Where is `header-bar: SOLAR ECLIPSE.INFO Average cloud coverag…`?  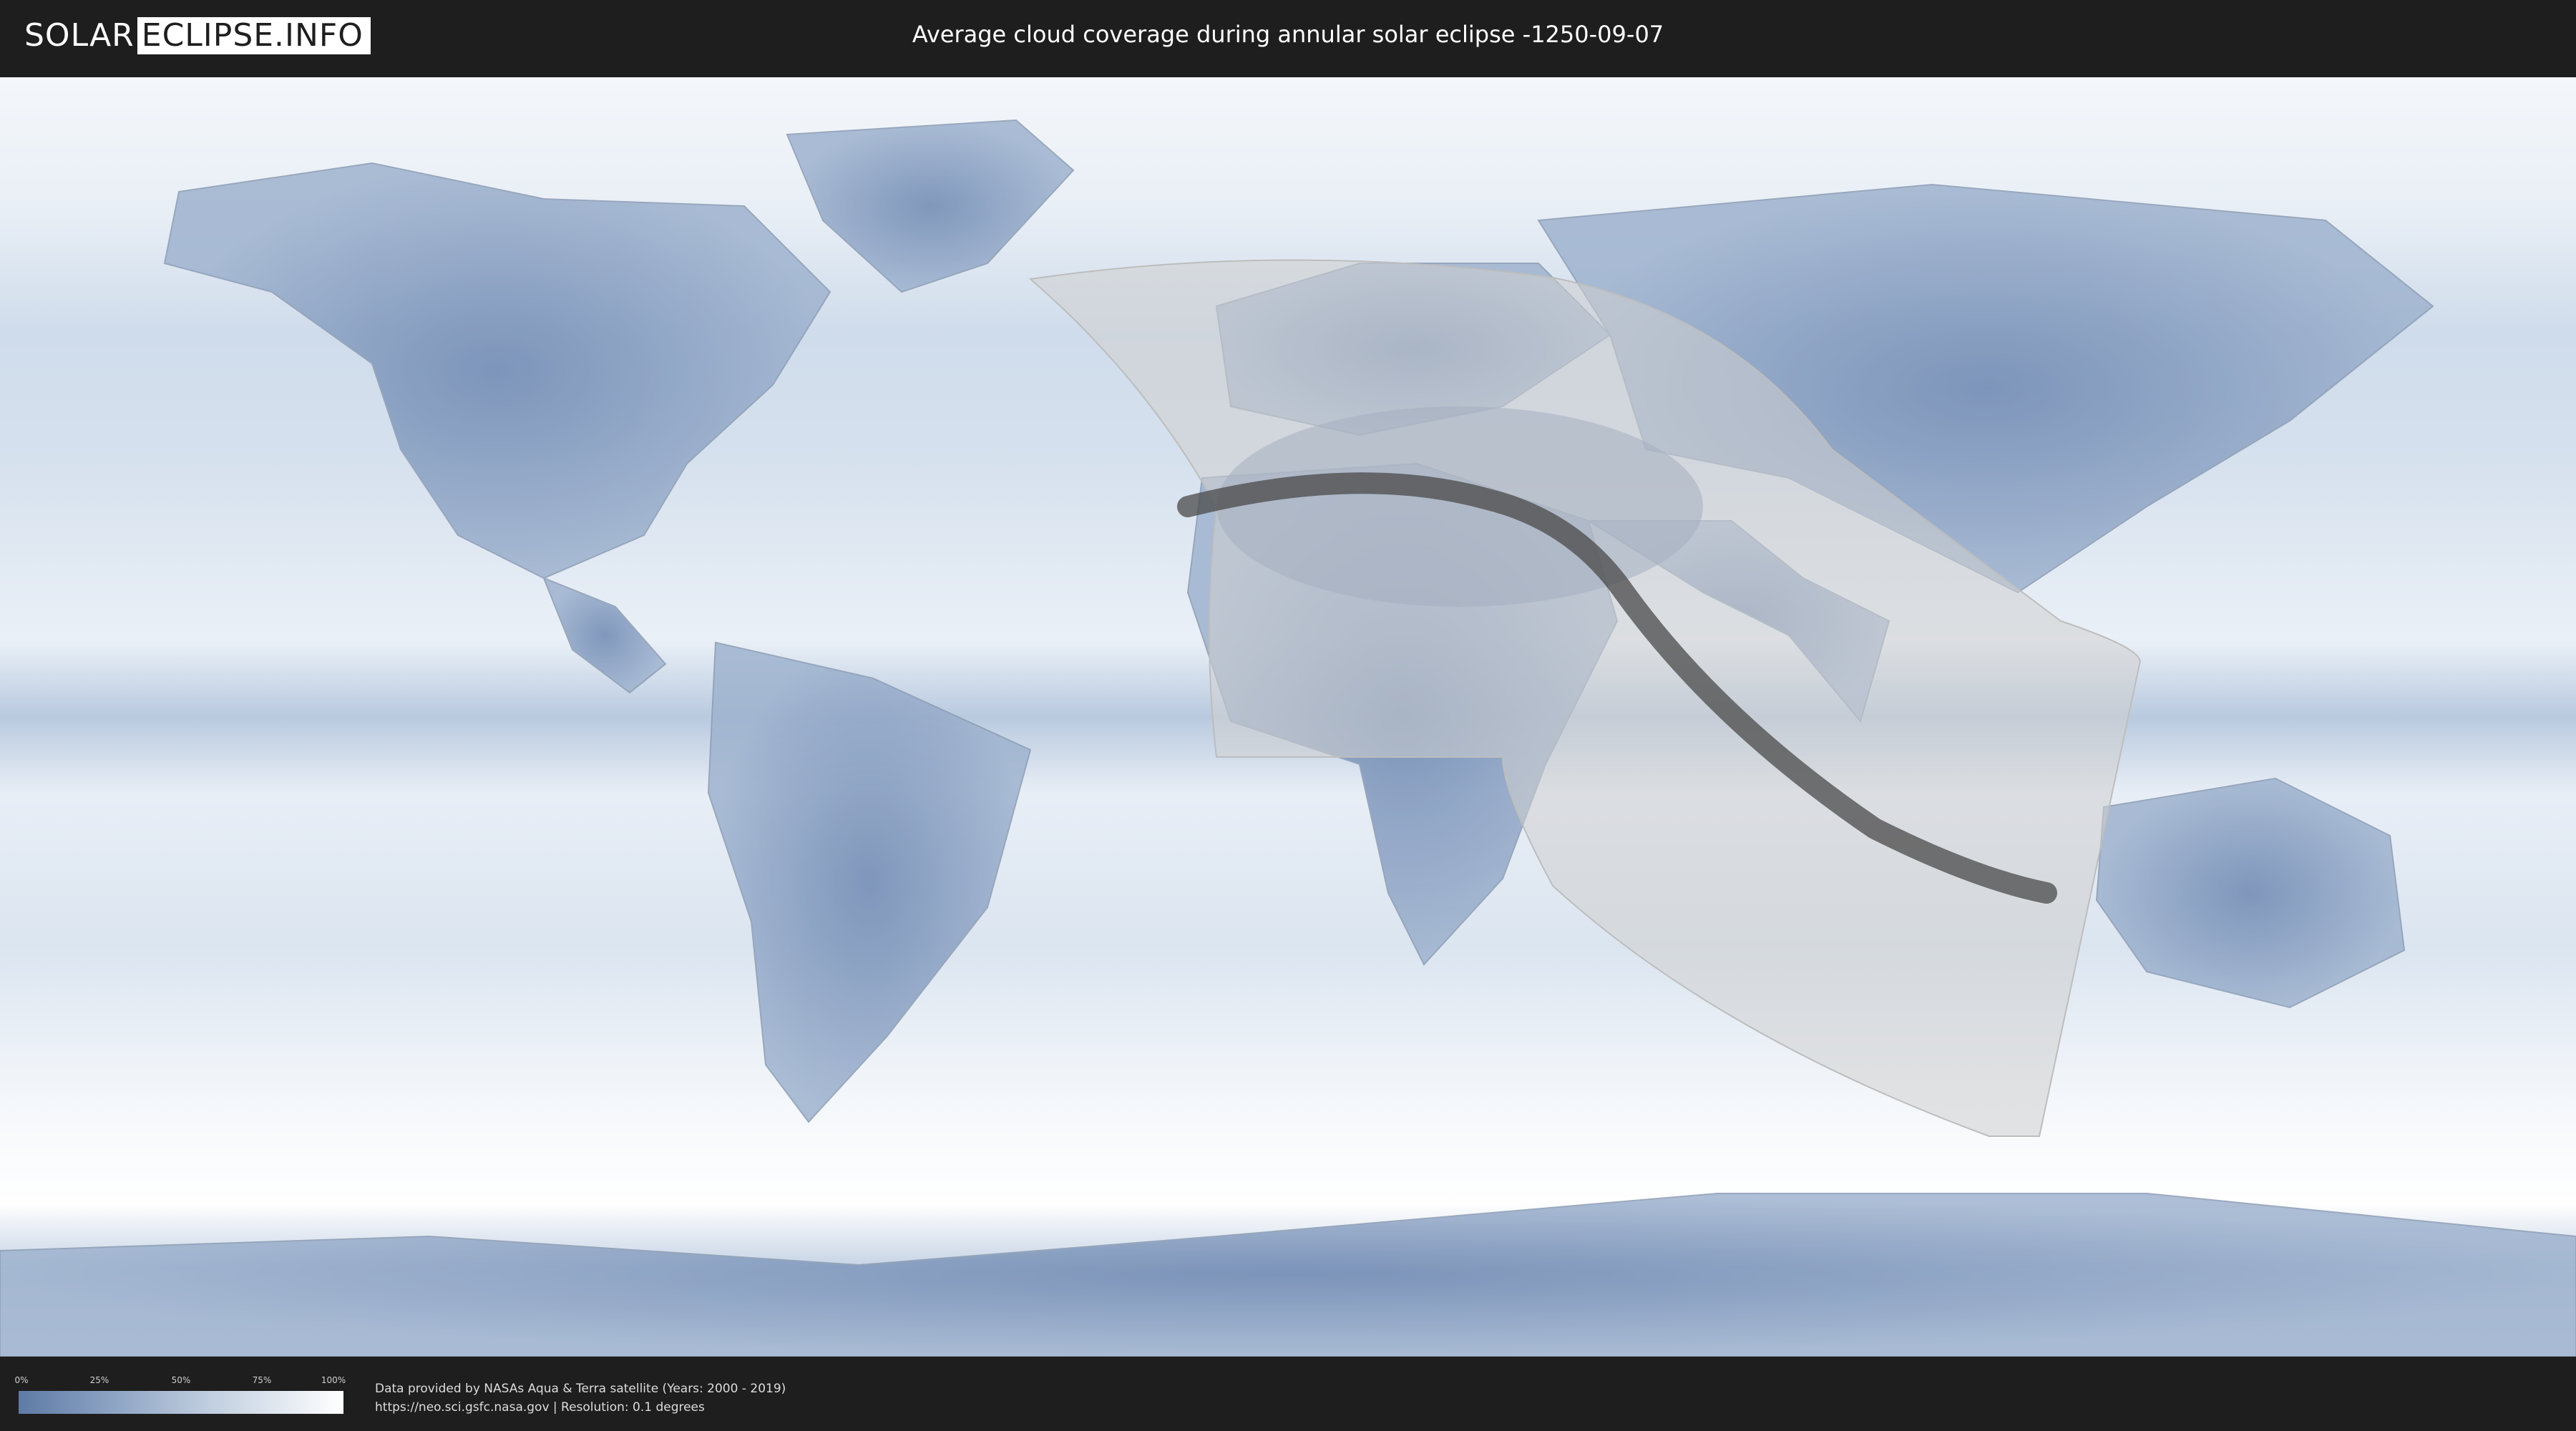 header-bar: SOLAR ECLIPSE.INFO Average cloud coverag… is located at coordinates (1288, 36).